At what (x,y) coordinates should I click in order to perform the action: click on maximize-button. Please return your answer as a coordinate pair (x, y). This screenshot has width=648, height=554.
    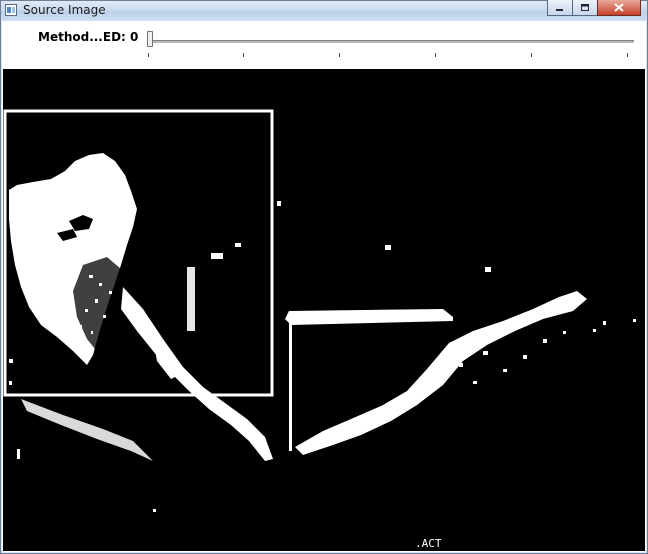
    Looking at the image, I should click on (584, 8).